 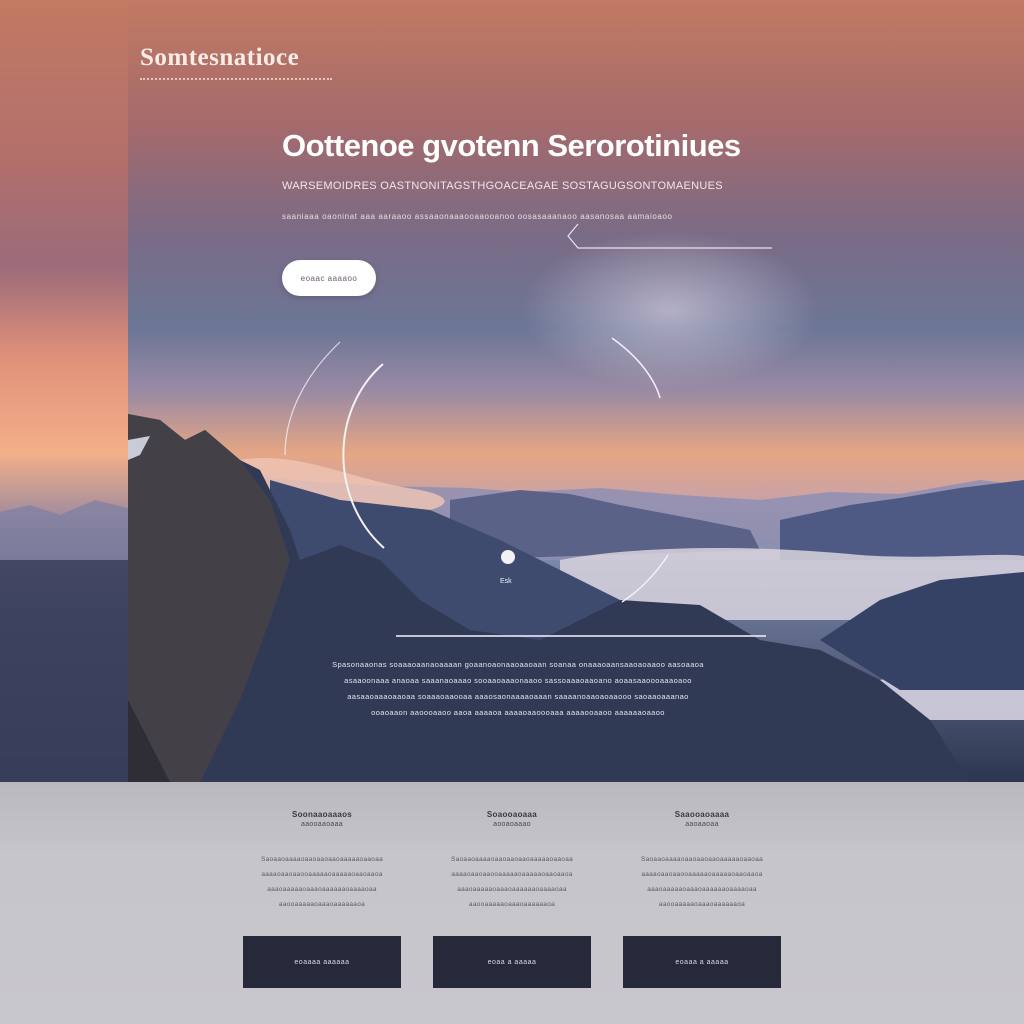 What do you see at coordinates (236, 79) in the screenshot?
I see `brand-underline` at bounding box center [236, 79].